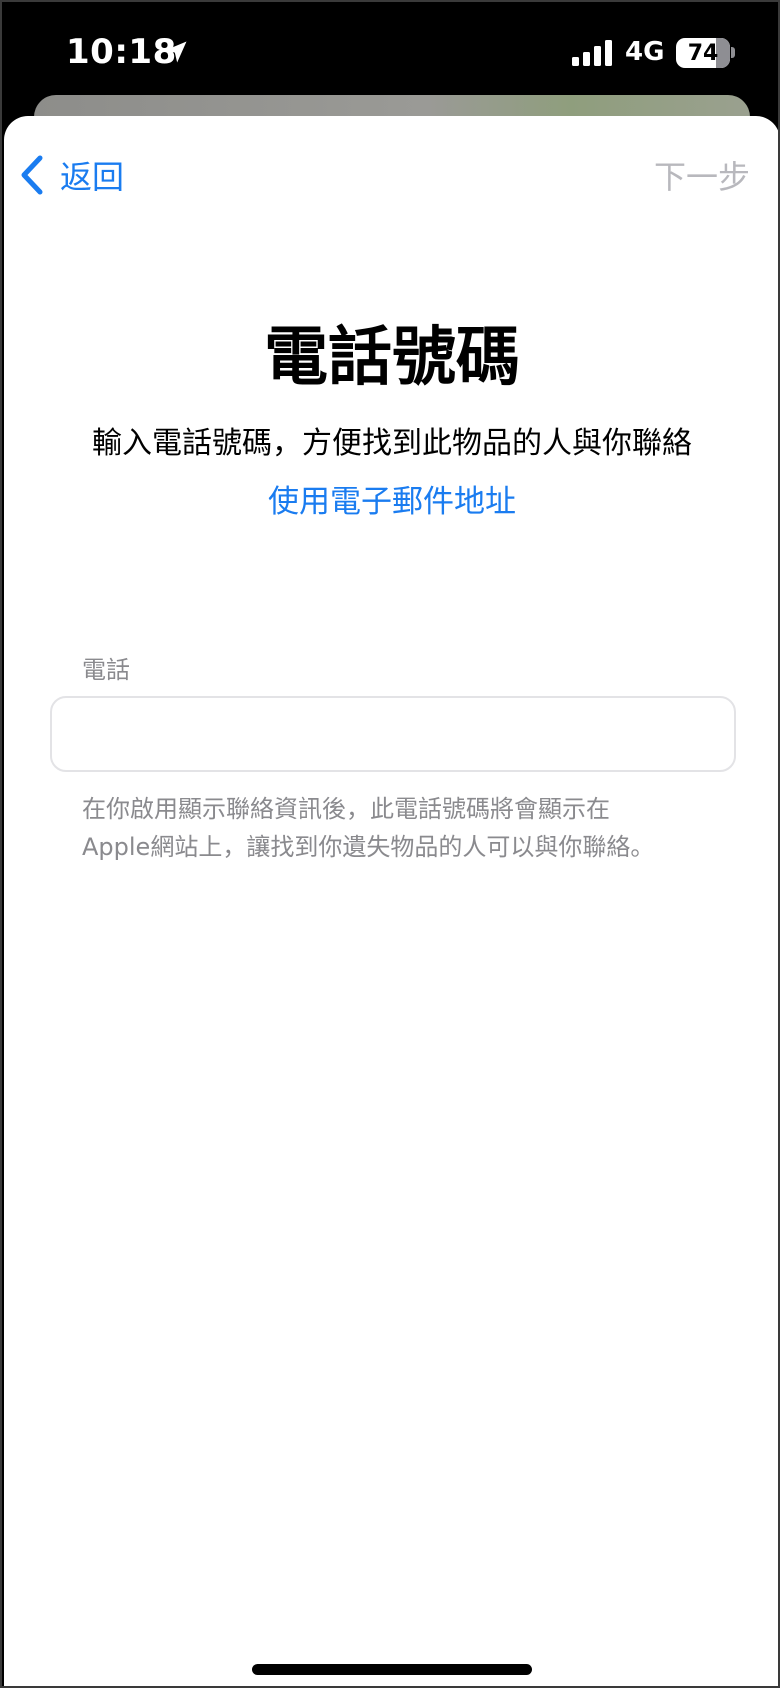 This screenshot has height=1688, width=780. I want to click on page-subtitle: 輸入電話號碼，方便找到此物品的人與你聯絡, so click(392, 443).